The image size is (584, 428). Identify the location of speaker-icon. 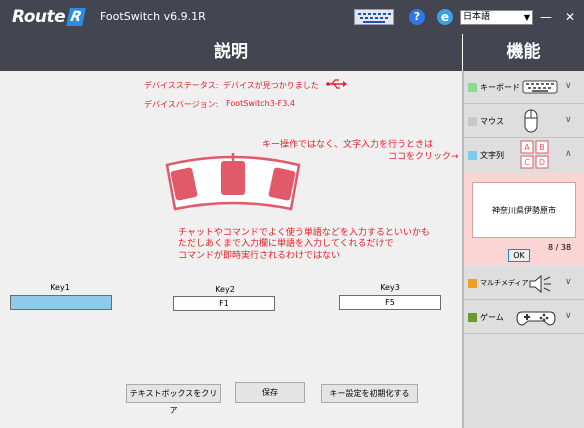
(540, 284).